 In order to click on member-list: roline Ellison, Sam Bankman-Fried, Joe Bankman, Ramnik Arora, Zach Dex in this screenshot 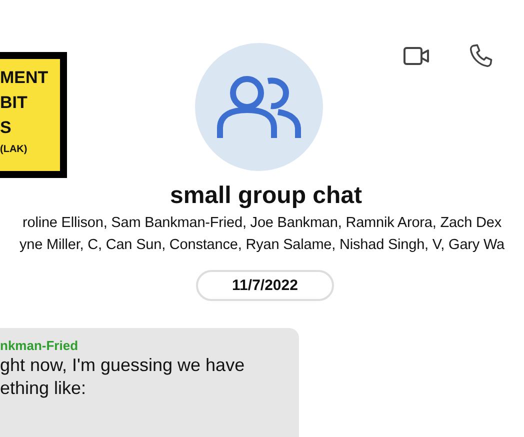, I will do `click(262, 223)`.